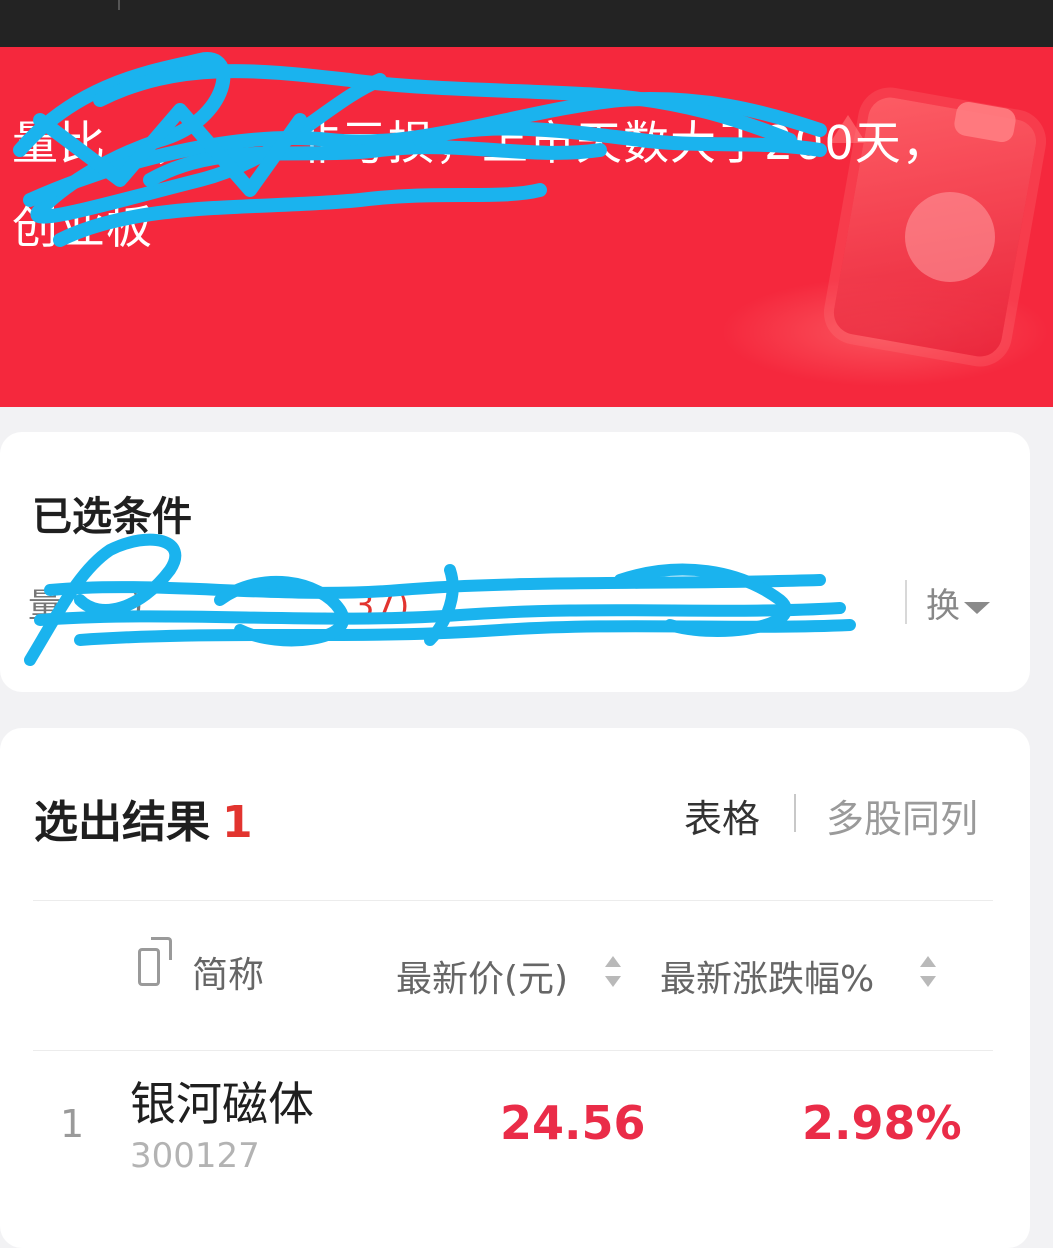 Image resolution: width=1053 pixels, height=1248 pixels. What do you see at coordinates (722, 815) in the screenshot?
I see `view-table-tab: 表格` at bounding box center [722, 815].